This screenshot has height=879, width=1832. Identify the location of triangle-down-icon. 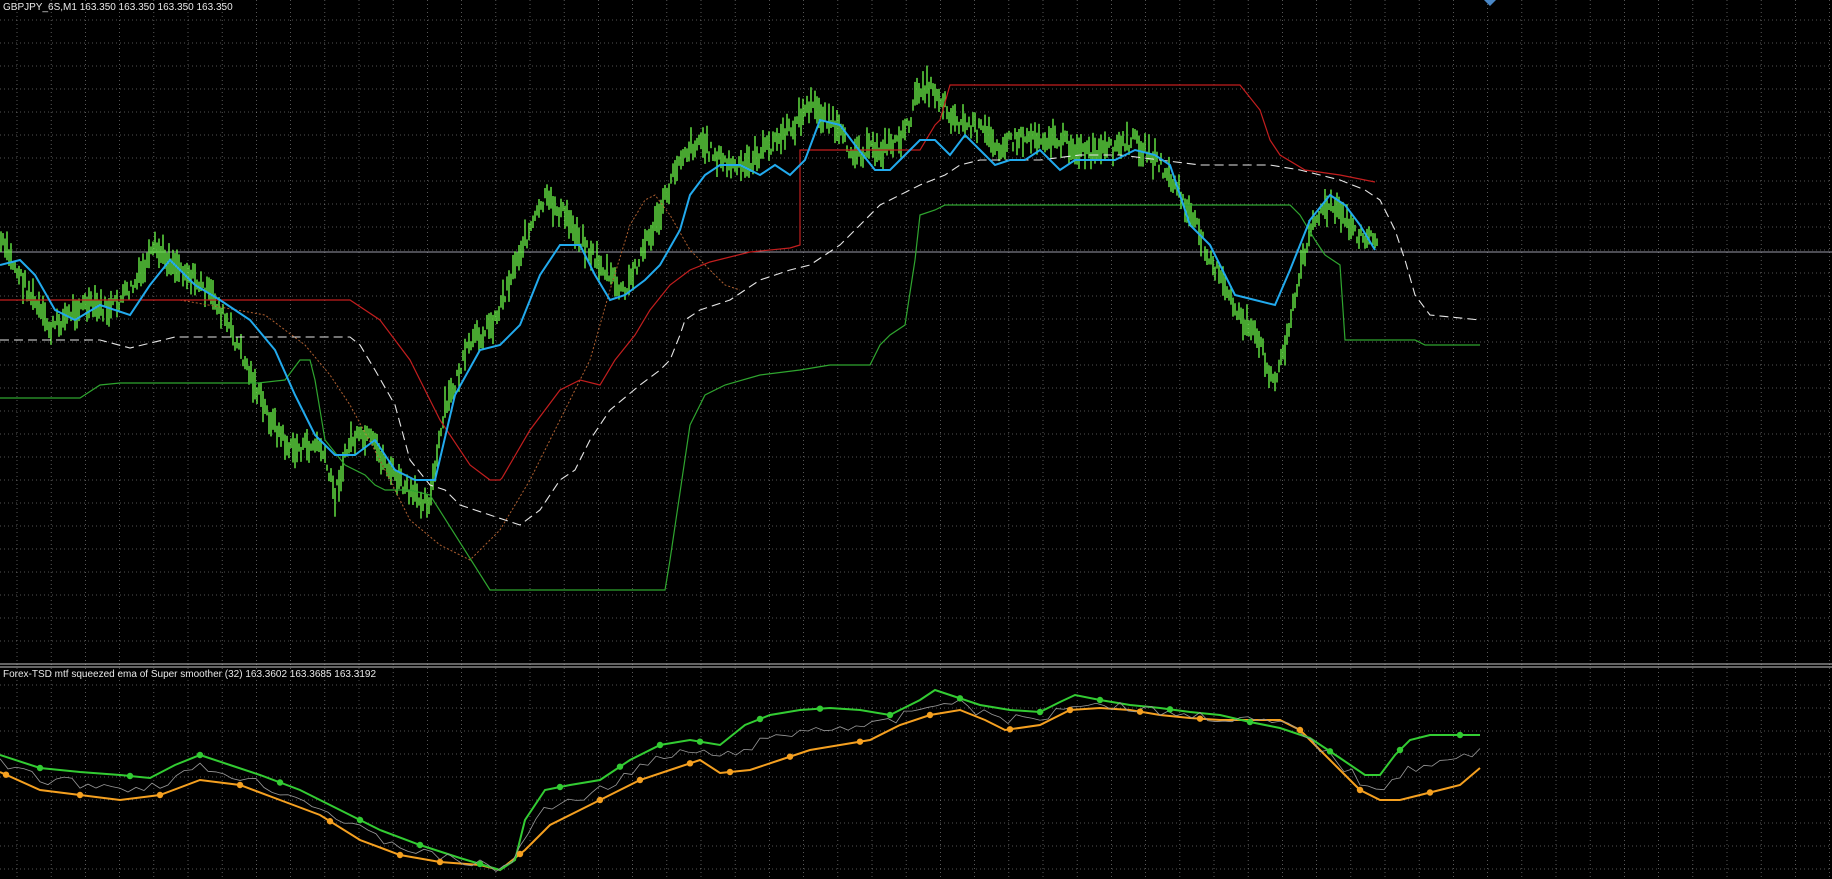
(1490, 3).